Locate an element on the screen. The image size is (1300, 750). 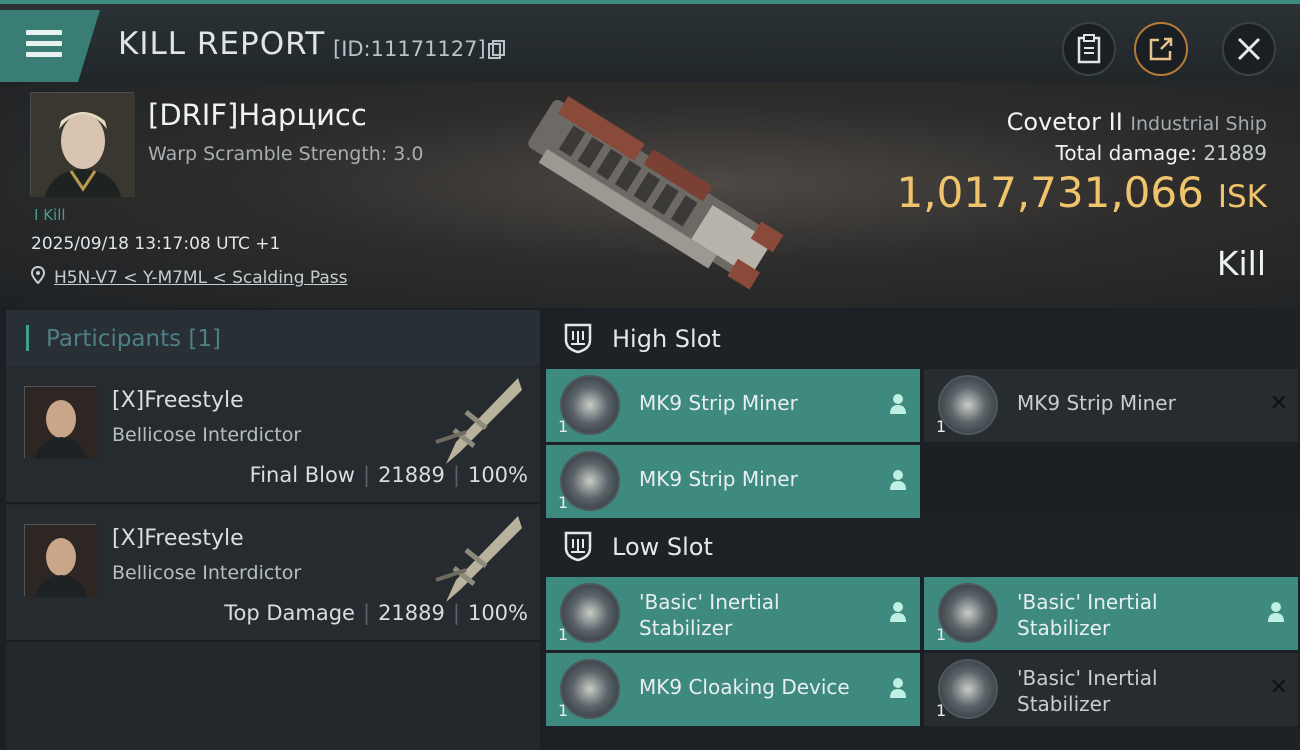
top-bar: KILL REPORT [ID:11171127] is located at coordinates (650, 41).